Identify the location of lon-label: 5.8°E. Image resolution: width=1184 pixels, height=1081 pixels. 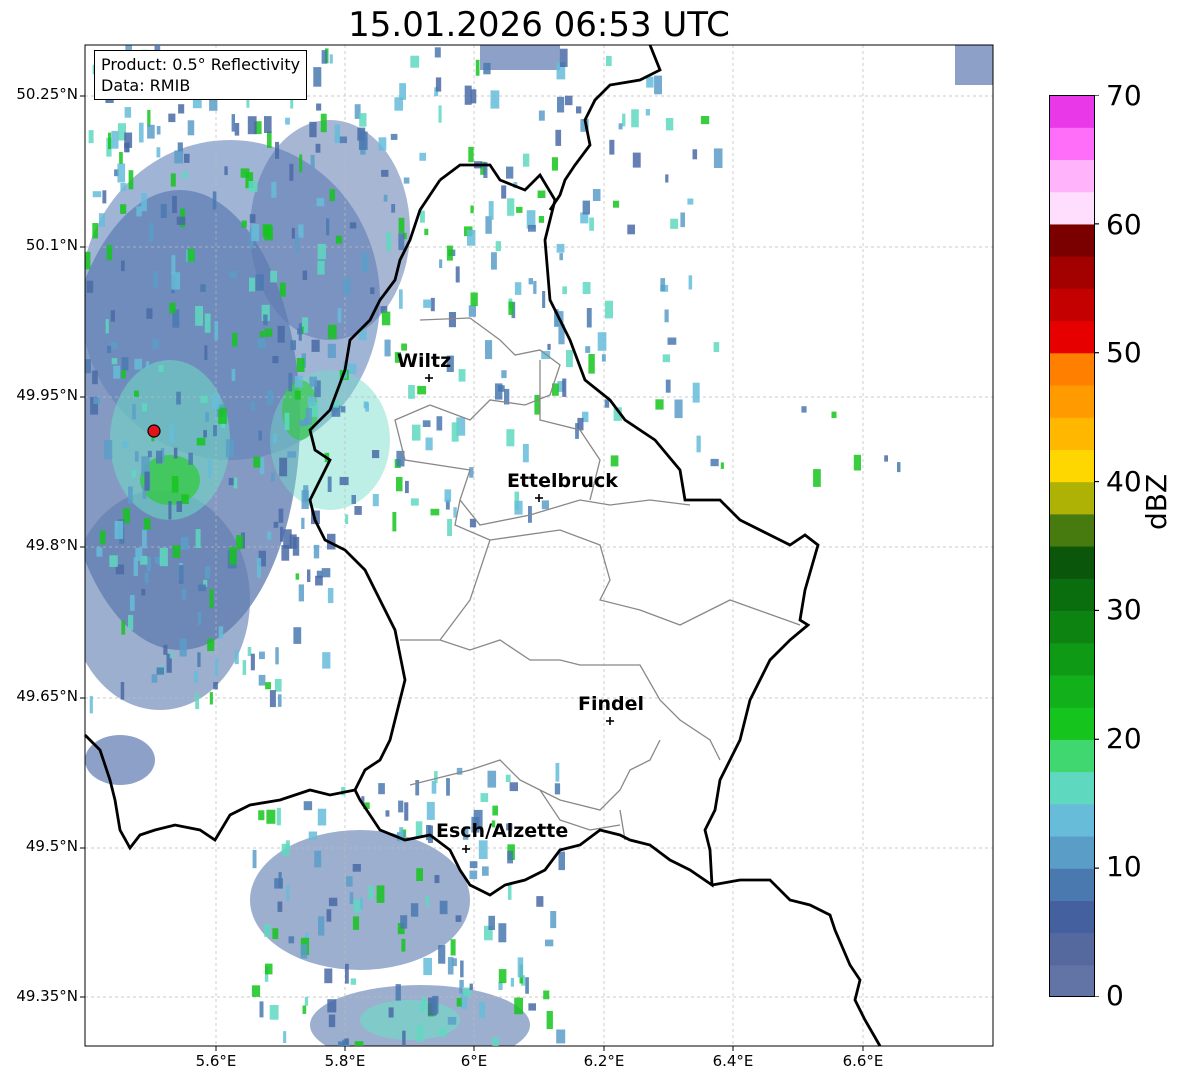
(345, 1061).